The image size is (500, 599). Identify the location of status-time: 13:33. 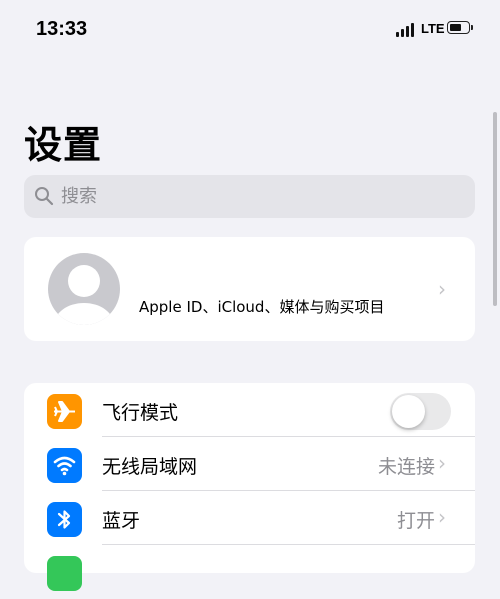
(62, 29).